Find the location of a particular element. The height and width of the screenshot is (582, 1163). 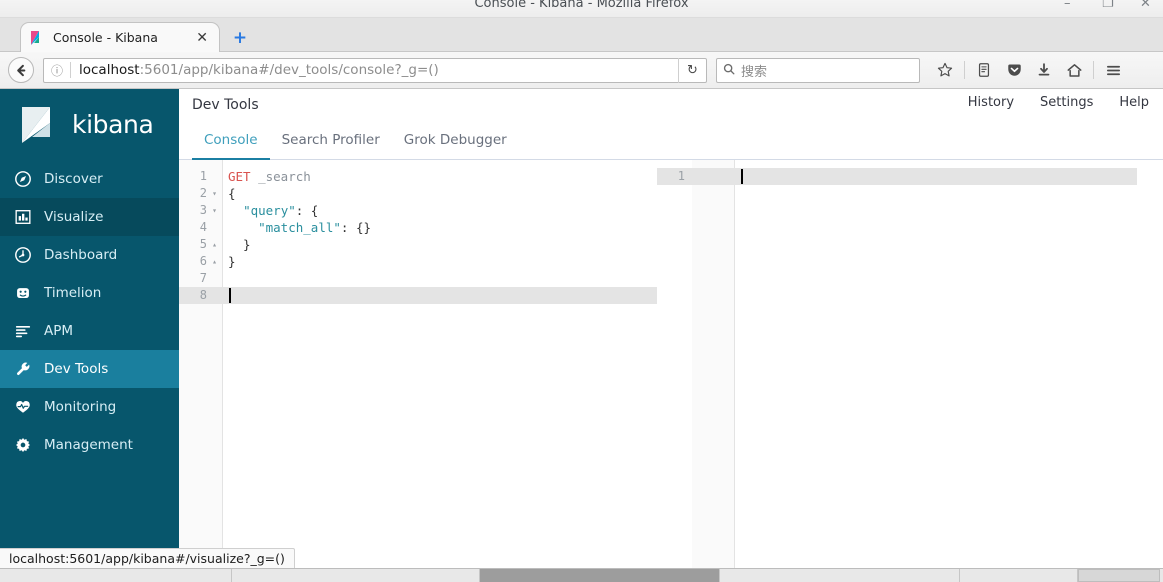

library-icon is located at coordinates (984, 70).